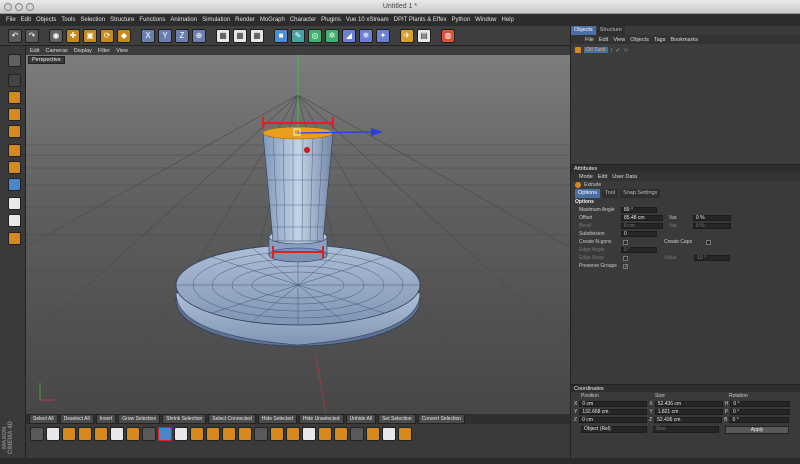  What do you see at coordinates (56, 51) in the screenshot?
I see `viewport-menu-cameras: Cameras` at bounding box center [56, 51].